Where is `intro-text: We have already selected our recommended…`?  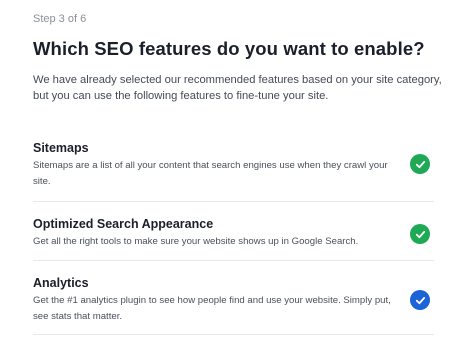
intro-text: We have already selected our recommended… is located at coordinates (237, 88).